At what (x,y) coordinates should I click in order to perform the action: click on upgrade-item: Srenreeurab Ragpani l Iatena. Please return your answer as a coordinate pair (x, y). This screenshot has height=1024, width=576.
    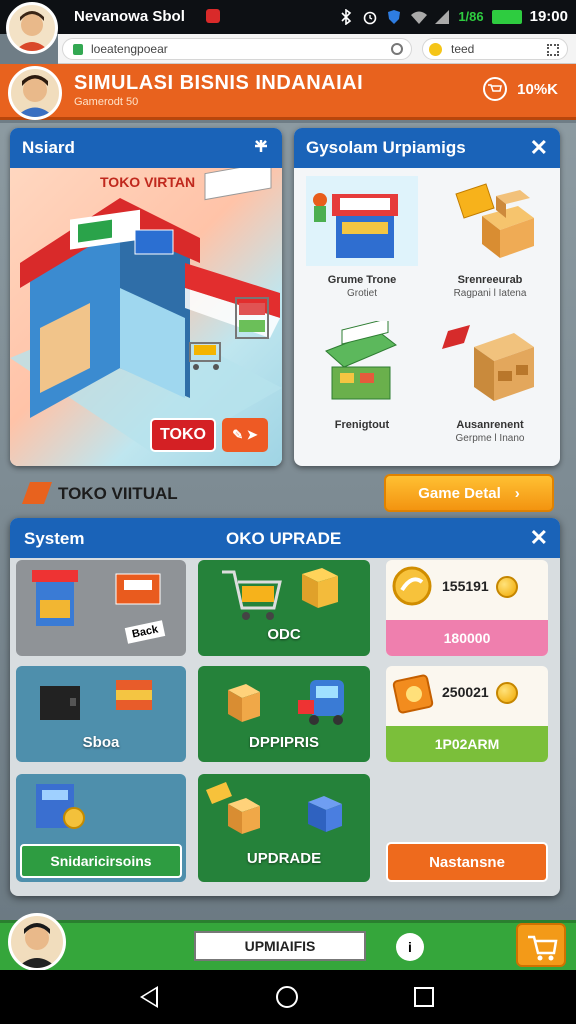
    Looking at the image, I should click on (490, 244).